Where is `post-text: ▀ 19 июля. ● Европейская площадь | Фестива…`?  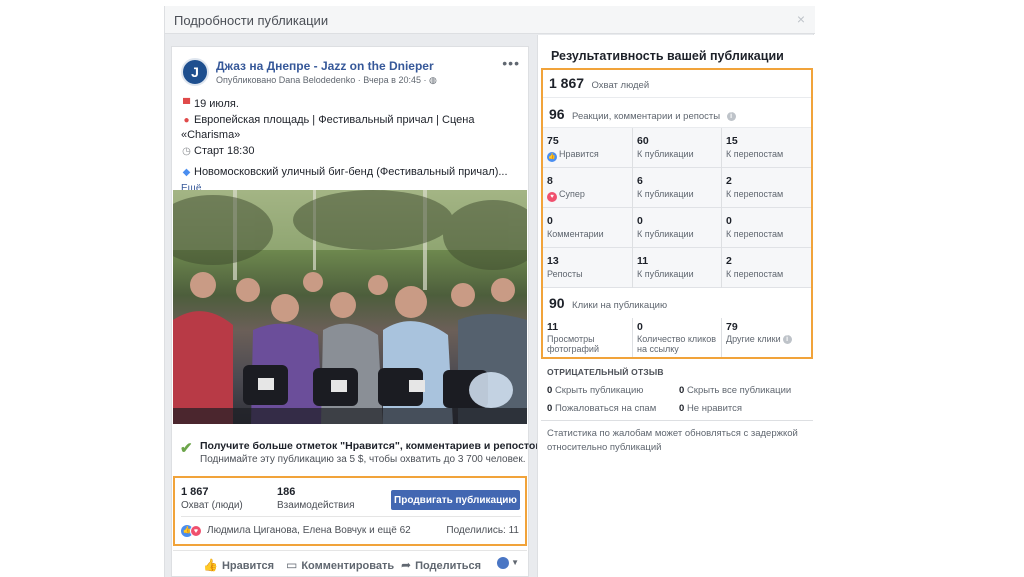
post-text: ▀ 19 июля. ● Европейская площадь | Фестива… is located at coordinates (351, 146).